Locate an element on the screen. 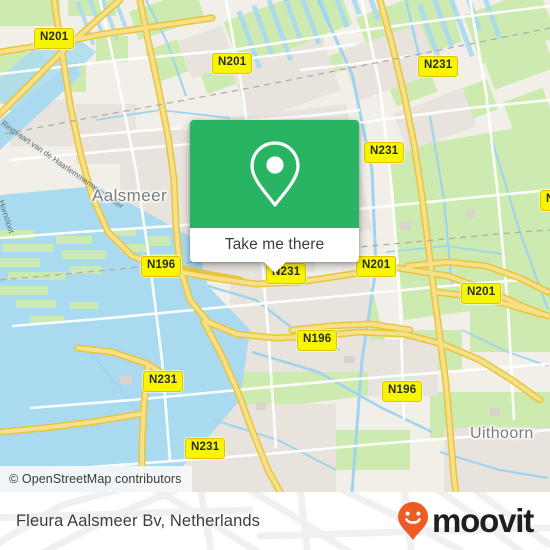 This screenshot has height=550, width=550. place-label-uithoorn: Uithoorn is located at coordinates (502, 433).